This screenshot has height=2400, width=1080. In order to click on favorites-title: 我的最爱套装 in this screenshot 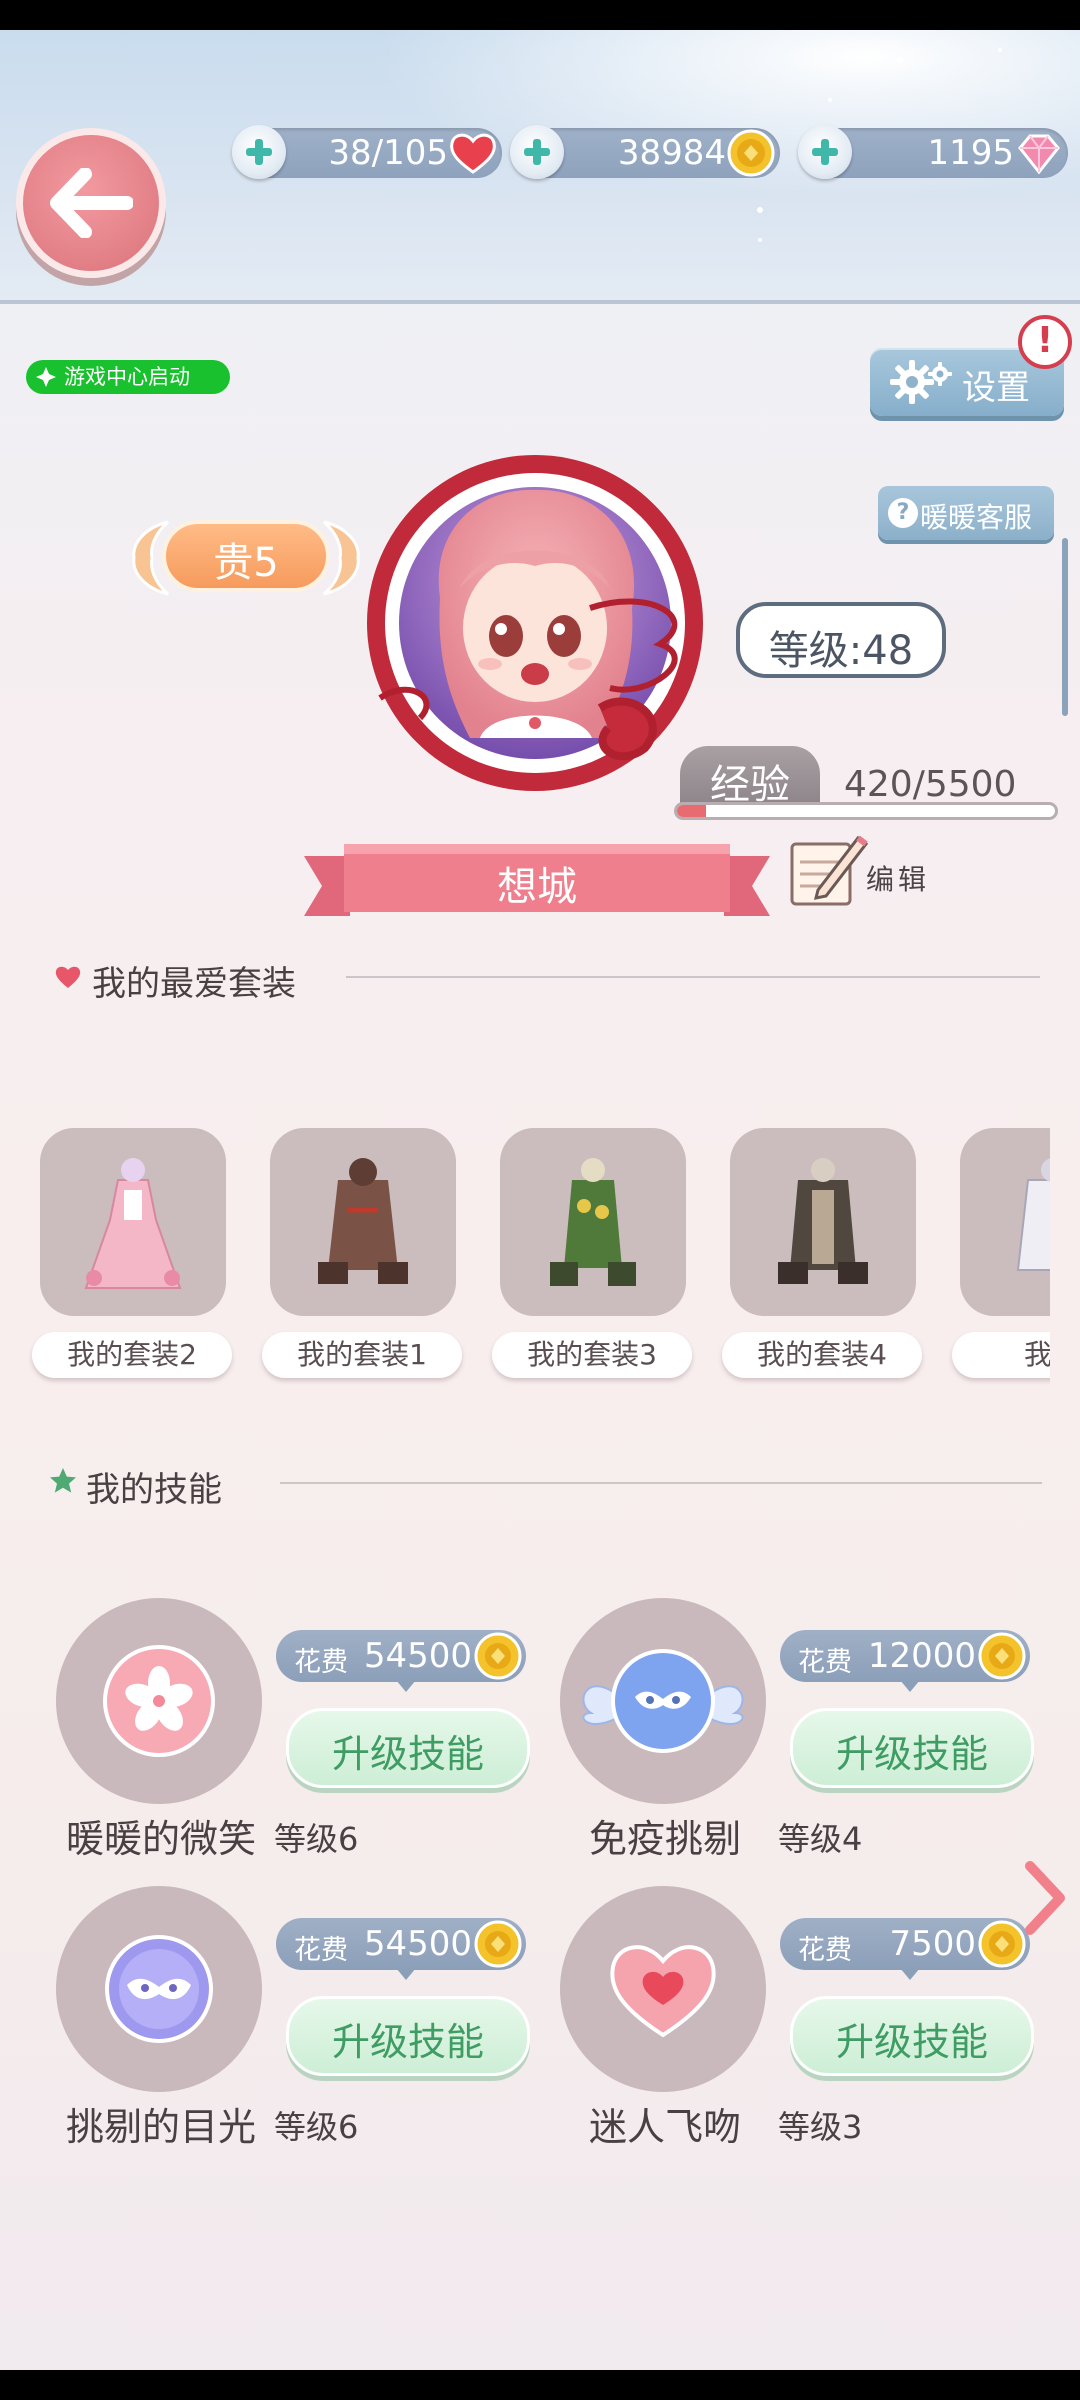, I will do `click(194, 984)`.